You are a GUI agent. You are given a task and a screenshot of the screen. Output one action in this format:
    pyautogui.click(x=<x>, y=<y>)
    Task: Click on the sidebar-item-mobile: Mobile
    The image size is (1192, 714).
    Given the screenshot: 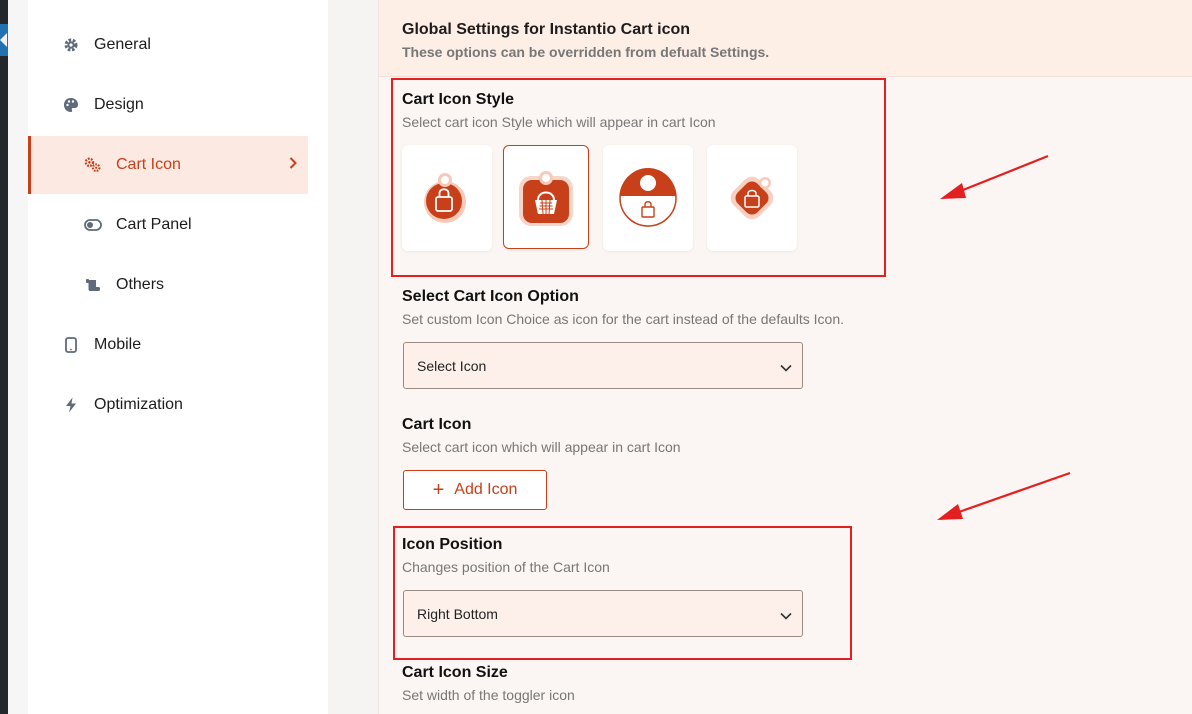 What is the action you would take?
    pyautogui.click(x=168, y=345)
    